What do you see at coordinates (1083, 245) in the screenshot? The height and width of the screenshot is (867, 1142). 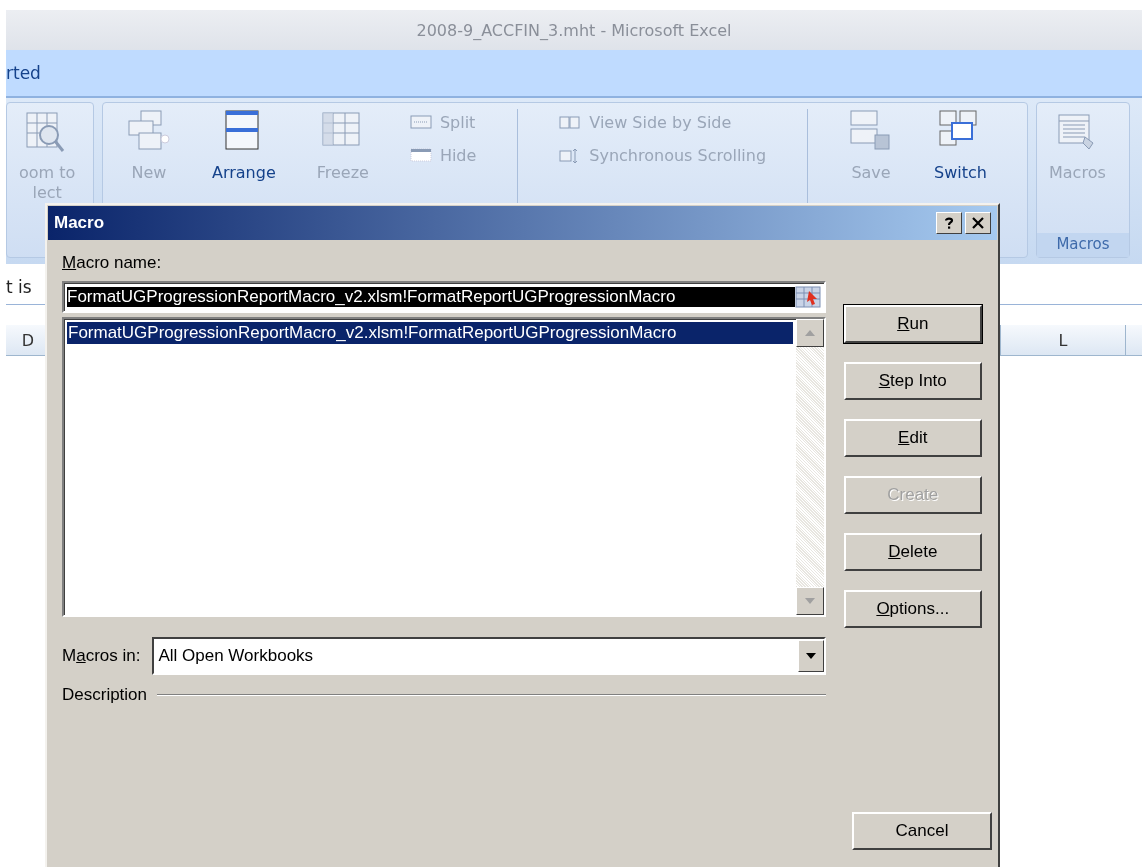 I see `group-label: Macros` at bounding box center [1083, 245].